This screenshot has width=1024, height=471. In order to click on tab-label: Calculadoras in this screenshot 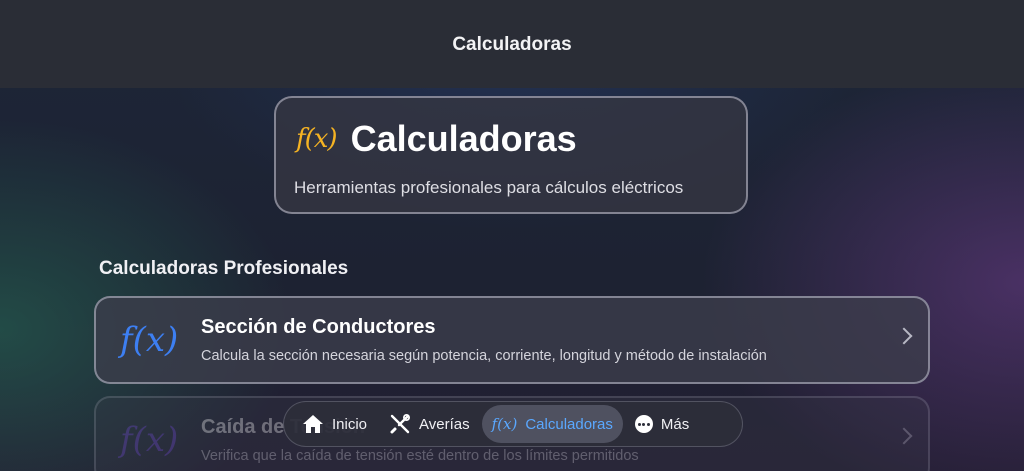, I will do `click(569, 424)`.